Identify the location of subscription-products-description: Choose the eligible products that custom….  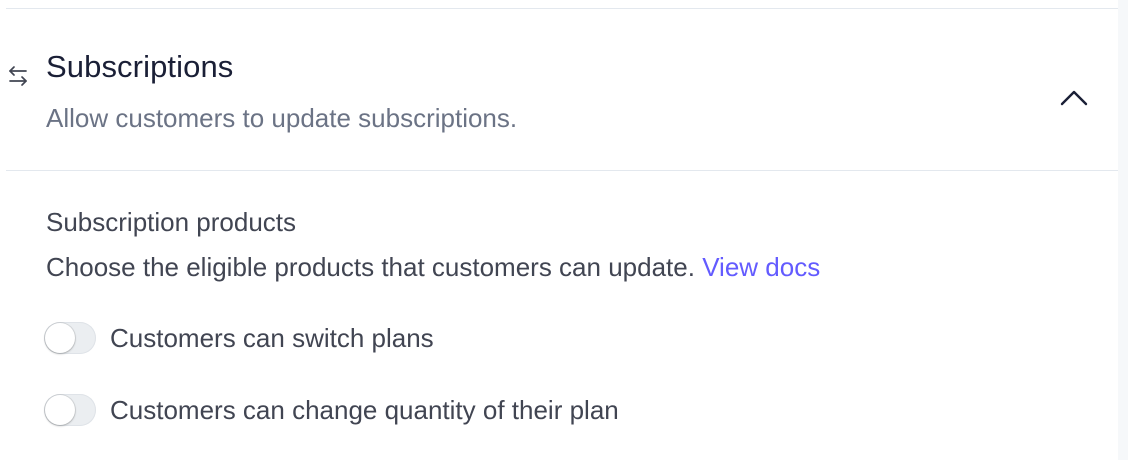
(433, 267).